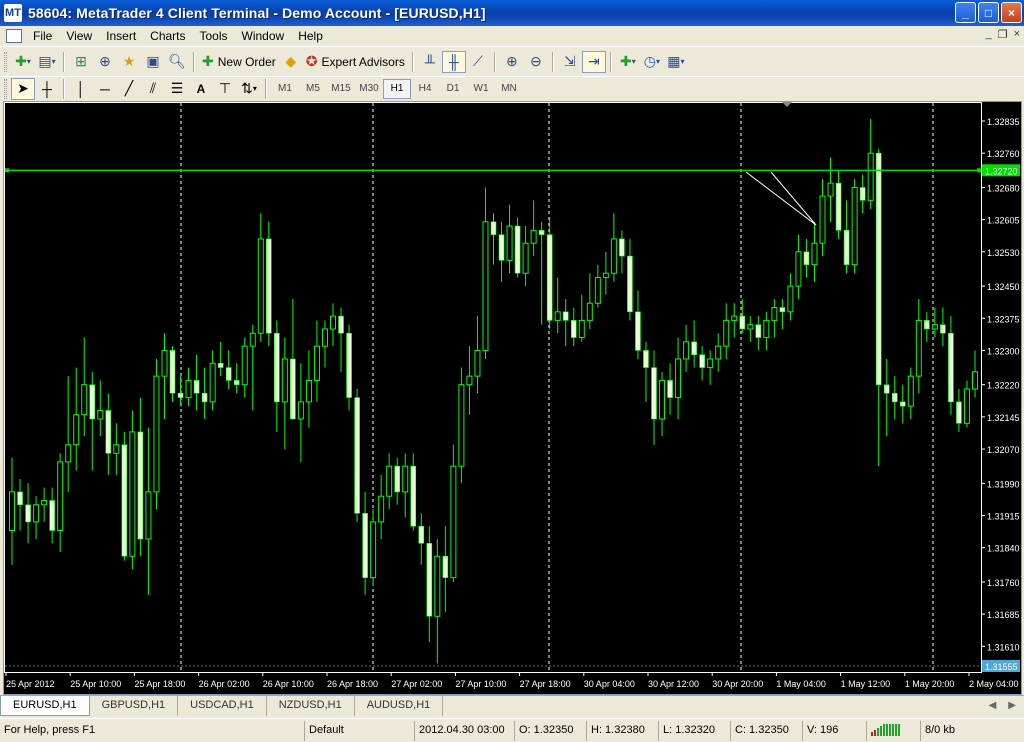 Image resolution: width=1024 pixels, height=742 pixels. Describe the element at coordinates (249, 89) in the screenshot. I see `arrows-tool: ⇅ ▾` at that location.